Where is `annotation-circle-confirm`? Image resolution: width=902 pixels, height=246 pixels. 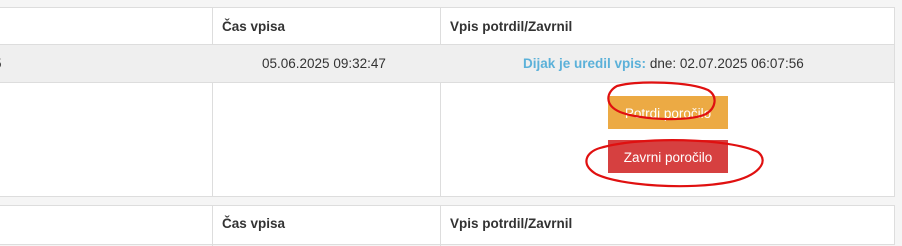
annotation-circle-confirm is located at coordinates (661, 101).